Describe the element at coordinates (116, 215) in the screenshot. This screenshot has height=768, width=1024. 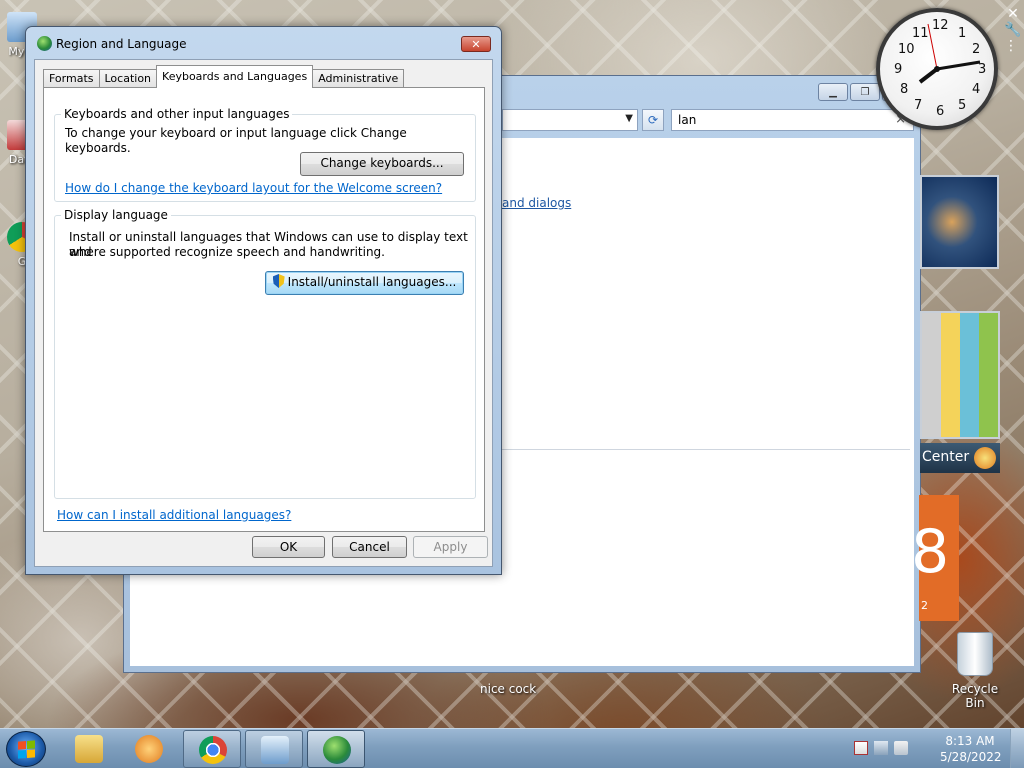
I see `display-language-legend: Display language` at that location.